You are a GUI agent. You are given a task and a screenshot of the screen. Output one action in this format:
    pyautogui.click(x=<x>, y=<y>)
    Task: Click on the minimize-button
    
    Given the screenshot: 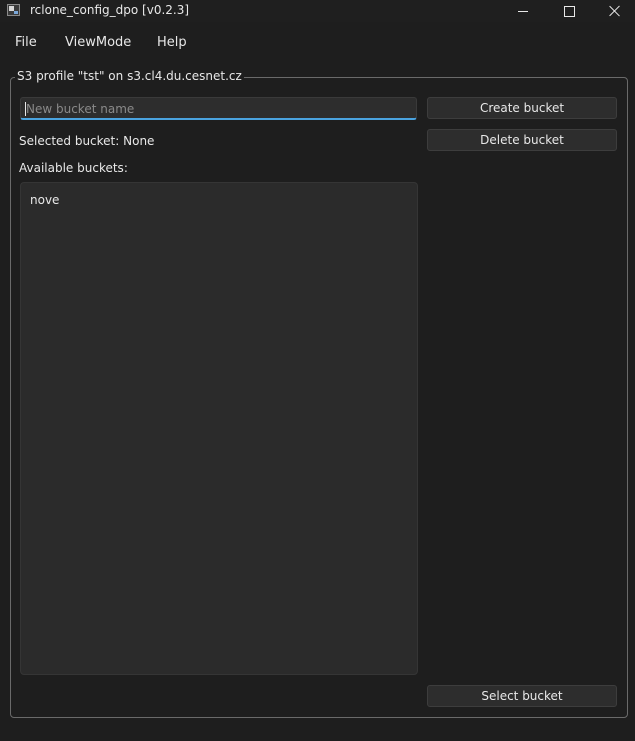 What is the action you would take?
    pyautogui.click(x=523, y=11)
    